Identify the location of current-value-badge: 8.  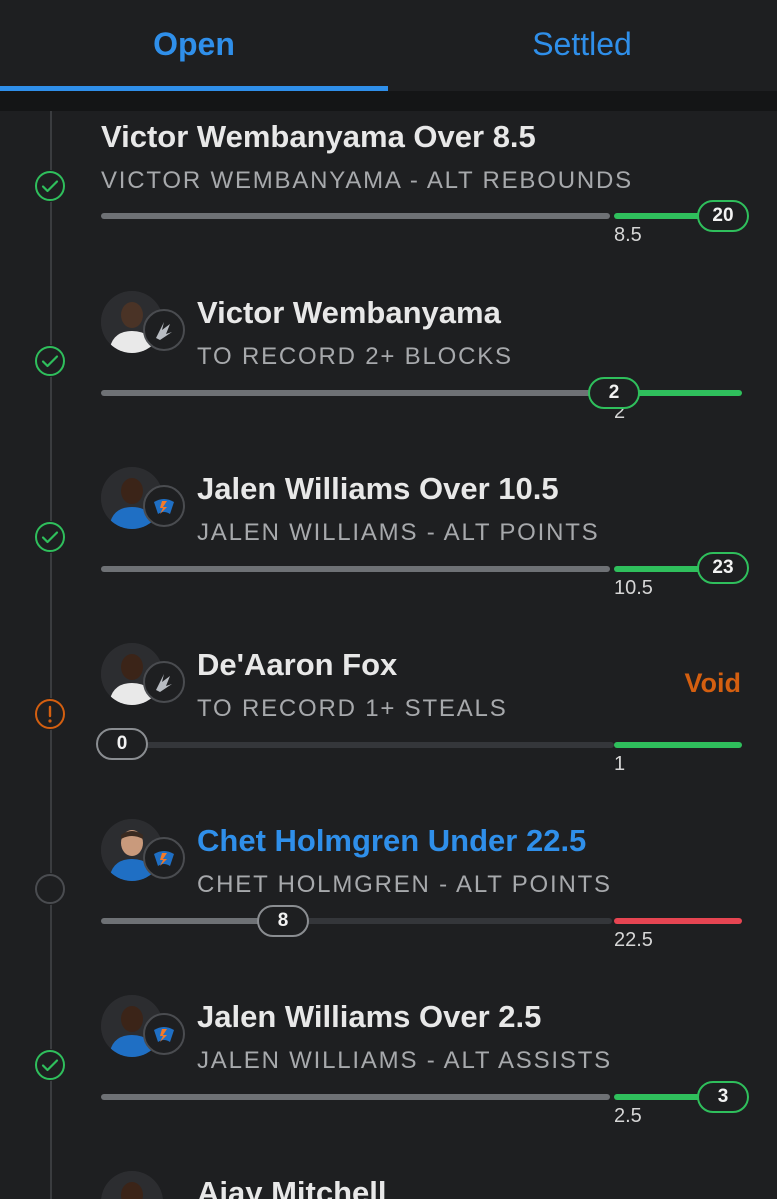
(283, 921).